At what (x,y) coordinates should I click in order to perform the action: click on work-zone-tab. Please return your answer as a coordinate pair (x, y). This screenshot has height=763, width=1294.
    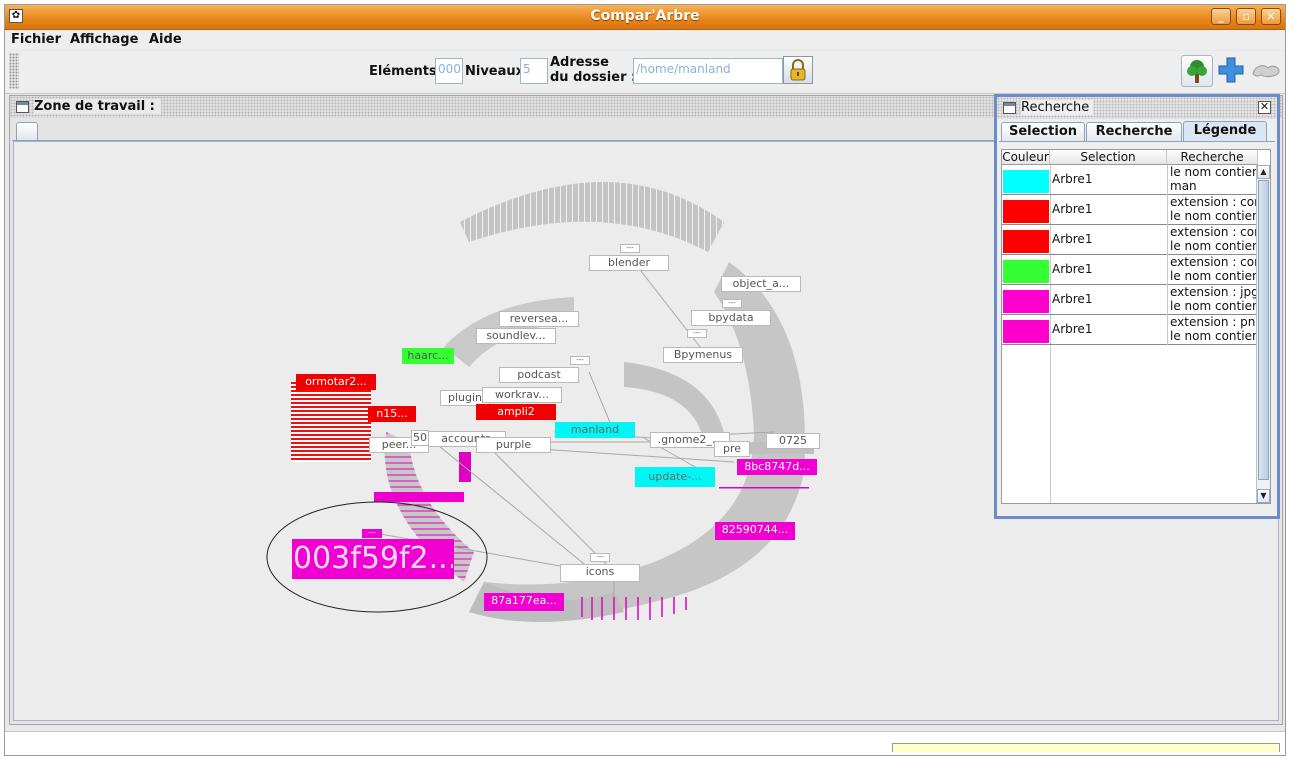
    Looking at the image, I should click on (27, 131).